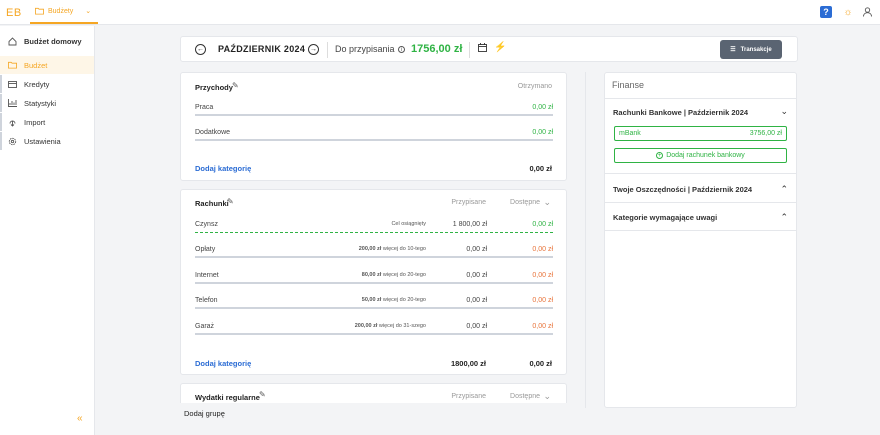 Image resolution: width=880 pixels, height=435 pixels. What do you see at coordinates (205, 326) in the screenshot?
I see `category-label: Garaż` at bounding box center [205, 326].